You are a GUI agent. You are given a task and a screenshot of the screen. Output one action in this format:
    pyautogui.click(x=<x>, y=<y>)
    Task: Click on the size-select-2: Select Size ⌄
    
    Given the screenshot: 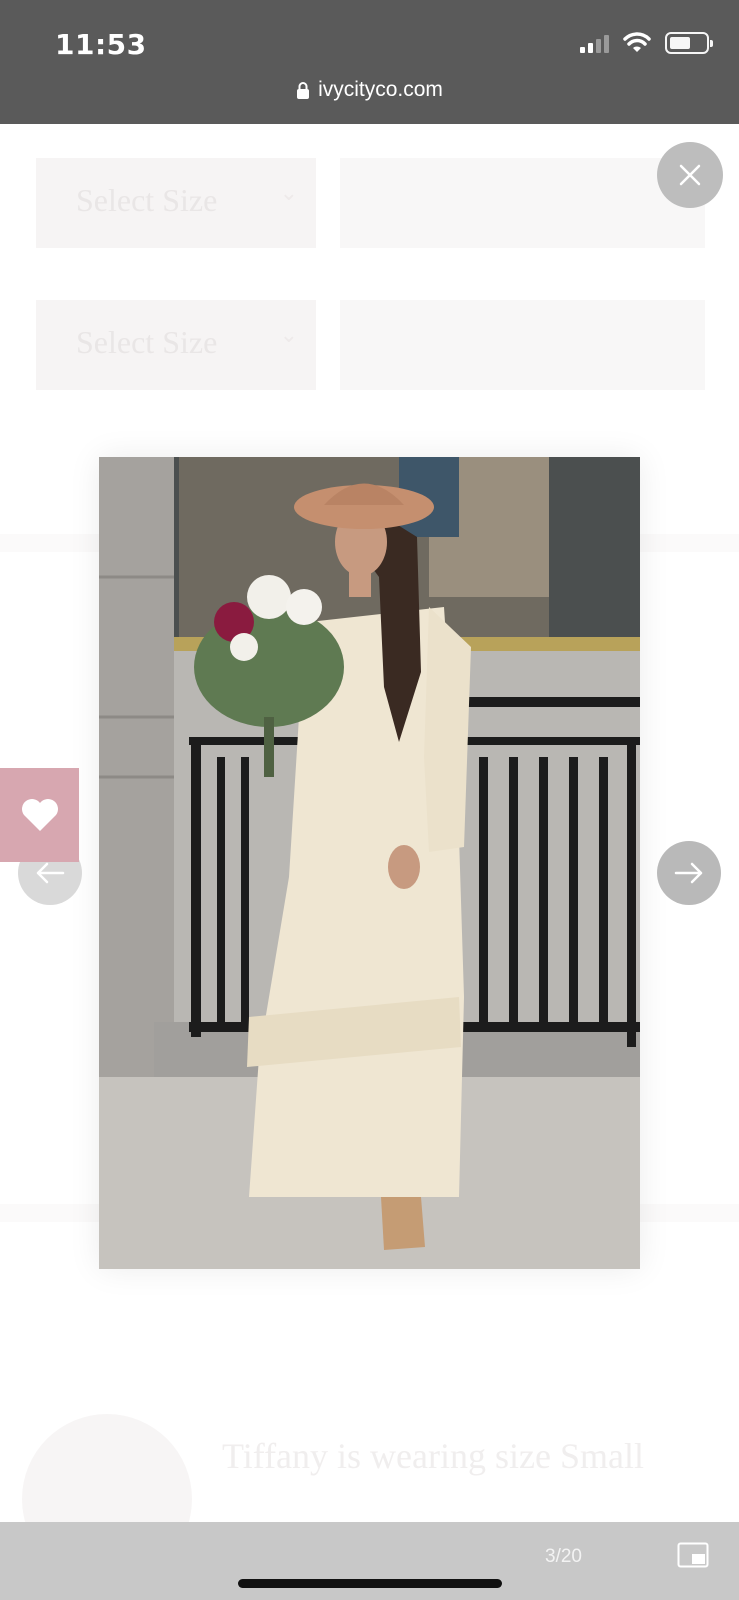 What is the action you would take?
    pyautogui.click(x=176, y=345)
    